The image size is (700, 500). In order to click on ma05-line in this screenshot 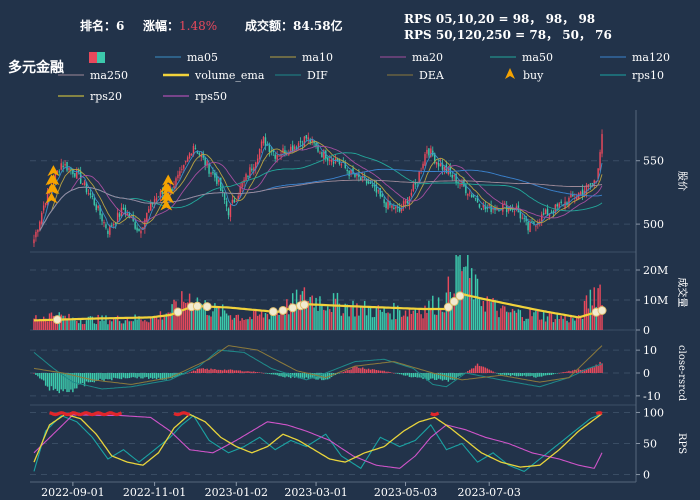, I will do `click(321, 184)`.